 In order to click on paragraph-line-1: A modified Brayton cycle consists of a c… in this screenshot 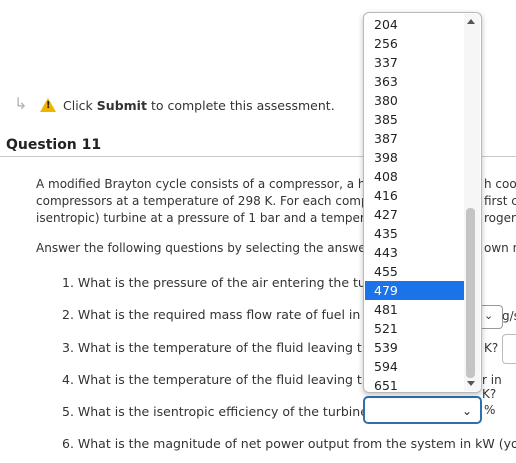, I will do `click(201, 184)`.